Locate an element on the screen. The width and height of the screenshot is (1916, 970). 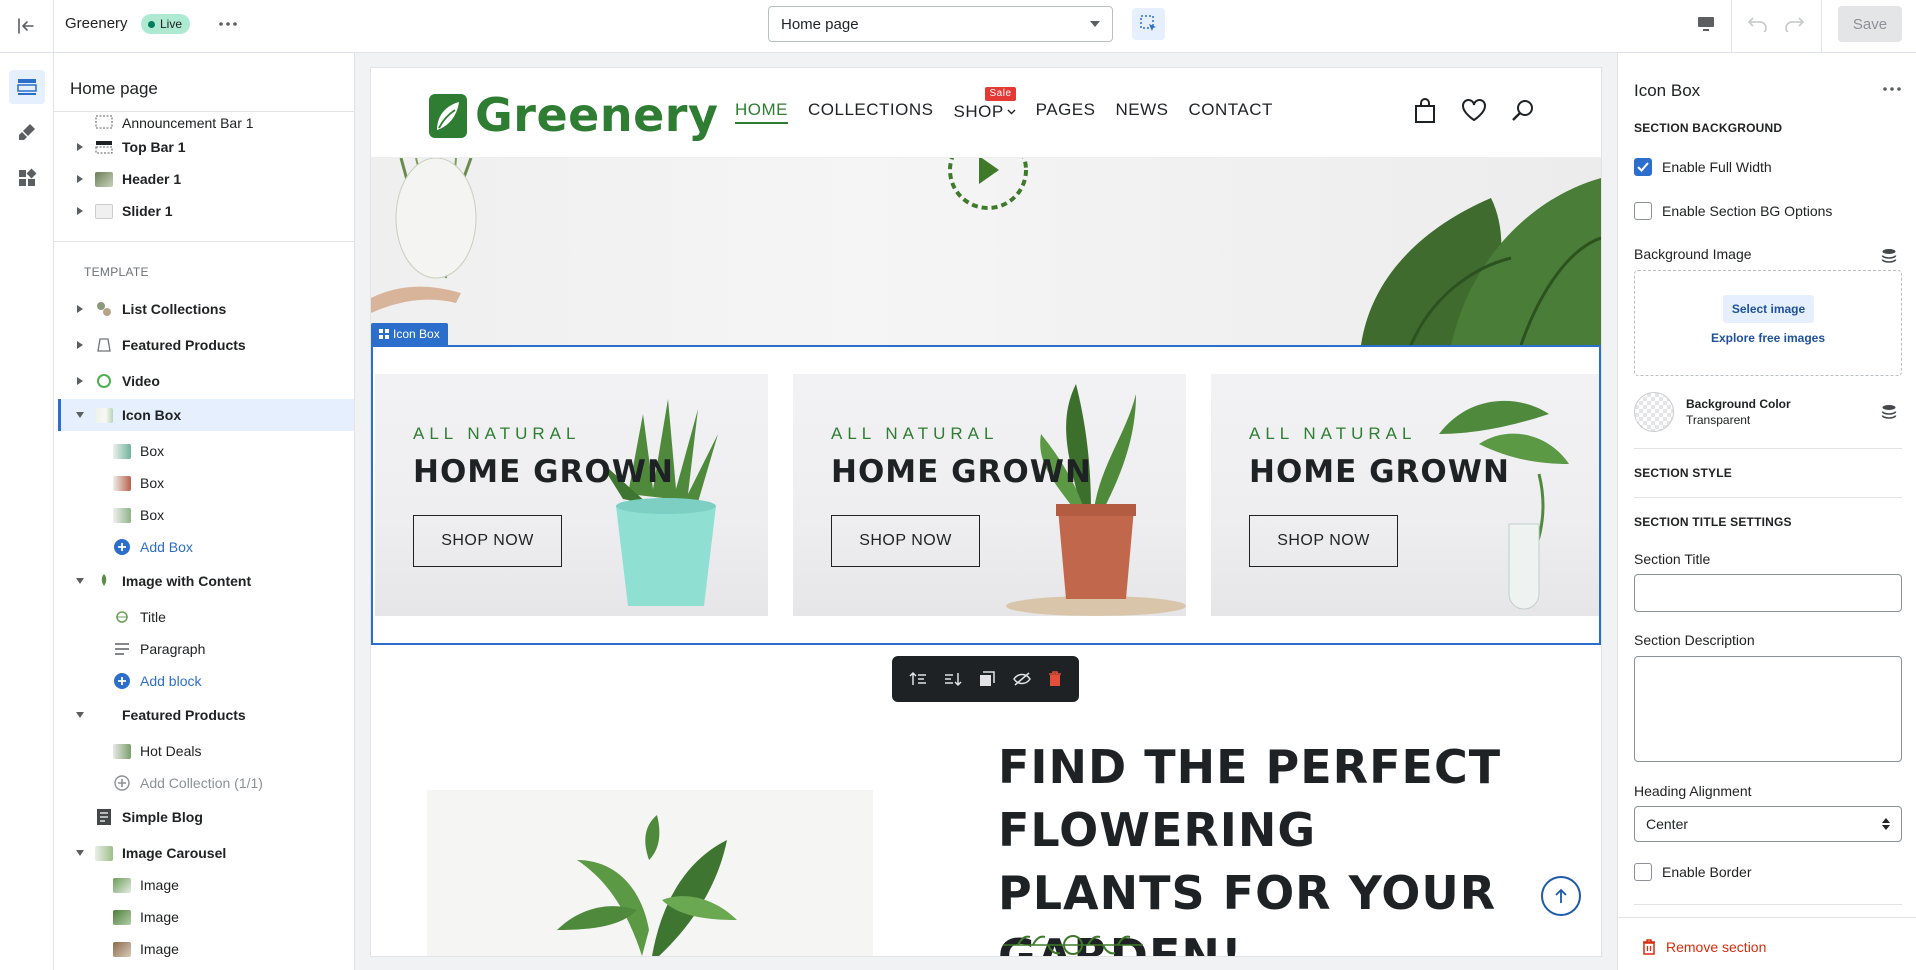
section-background-heading: SECTION BACKGROUND is located at coordinates (1708, 128).